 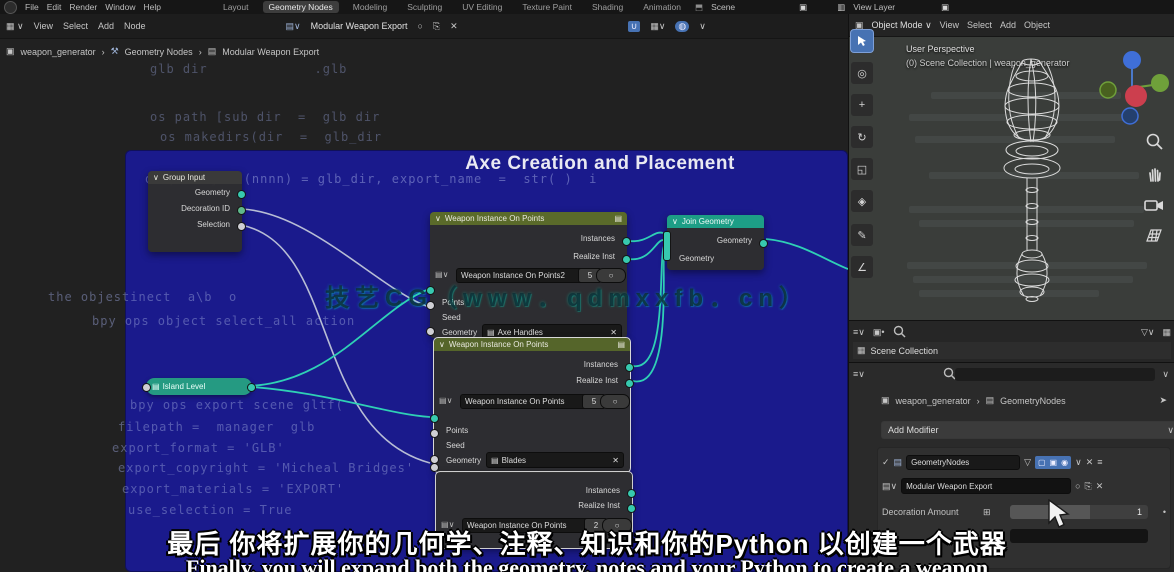 What do you see at coordinates (874, 7) in the screenshot?
I see `view-layer-selector: View Layer` at bounding box center [874, 7].